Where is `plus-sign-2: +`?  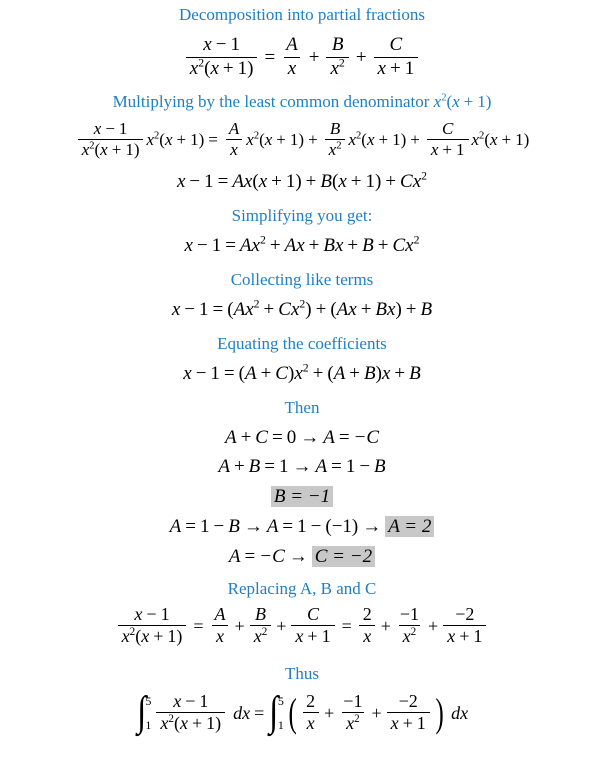 plus-sign-2: + is located at coordinates (361, 57).